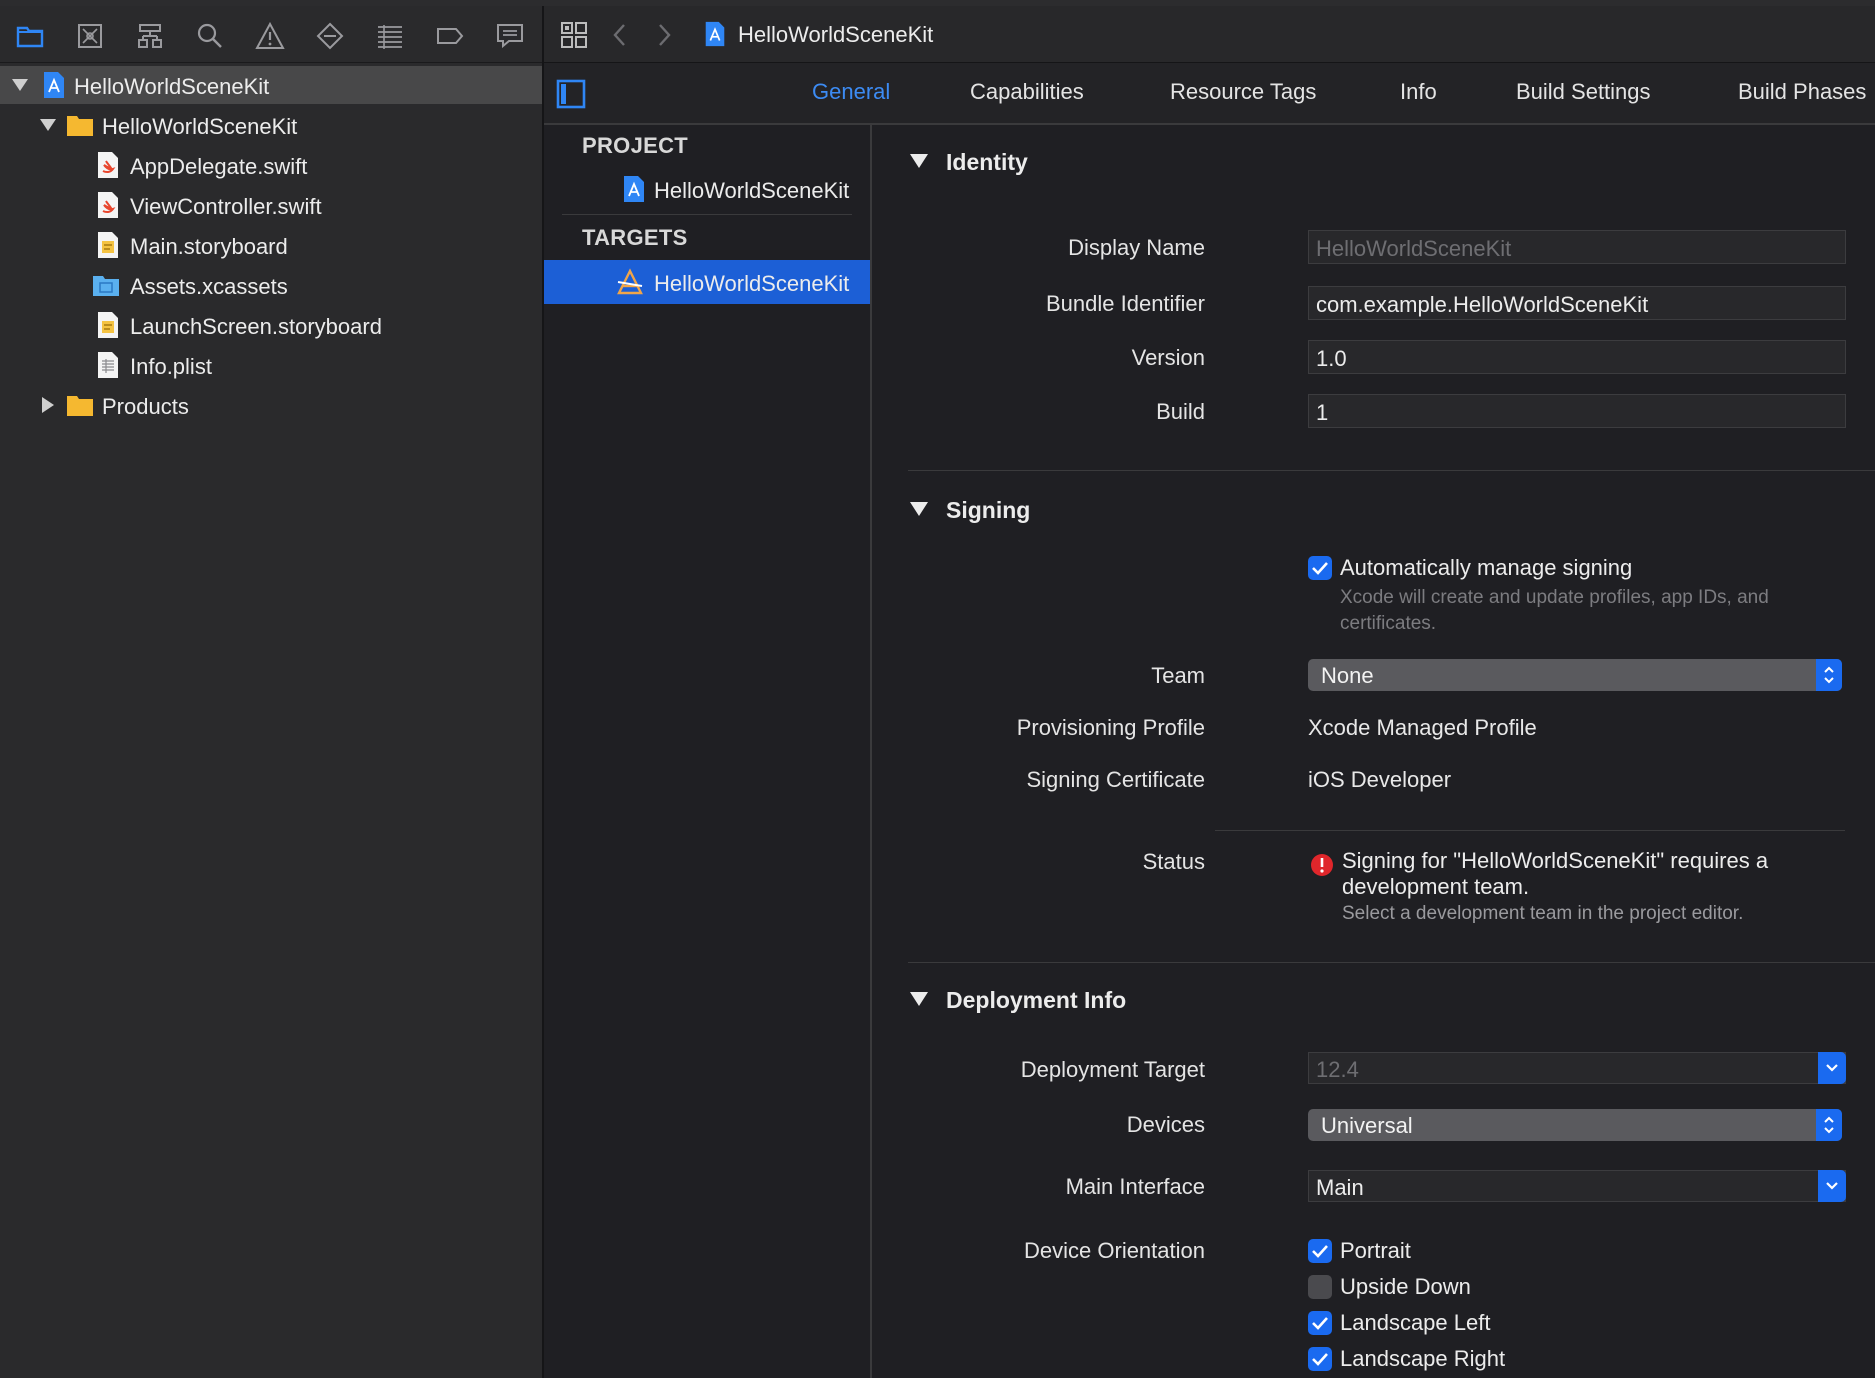  I want to click on project-header: PROJECT, so click(635, 145).